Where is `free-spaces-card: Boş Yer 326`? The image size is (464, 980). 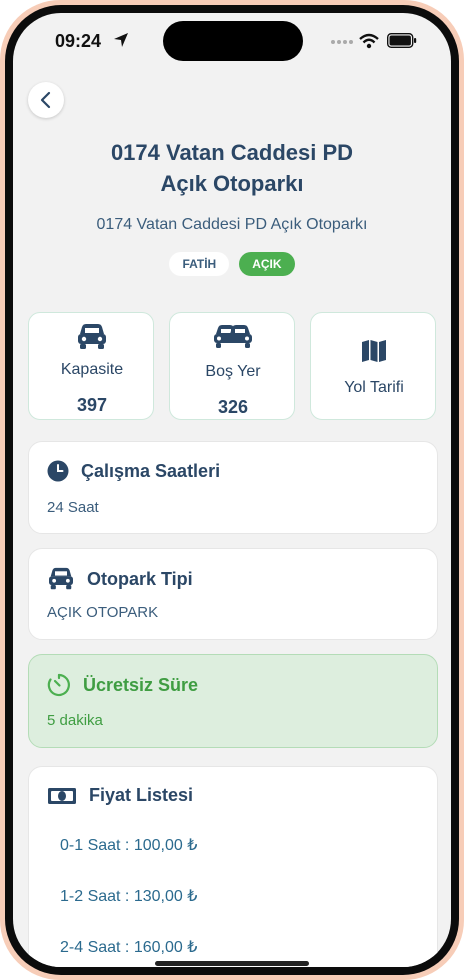
free-spaces-card: Boş Yer 326 is located at coordinates (232, 366).